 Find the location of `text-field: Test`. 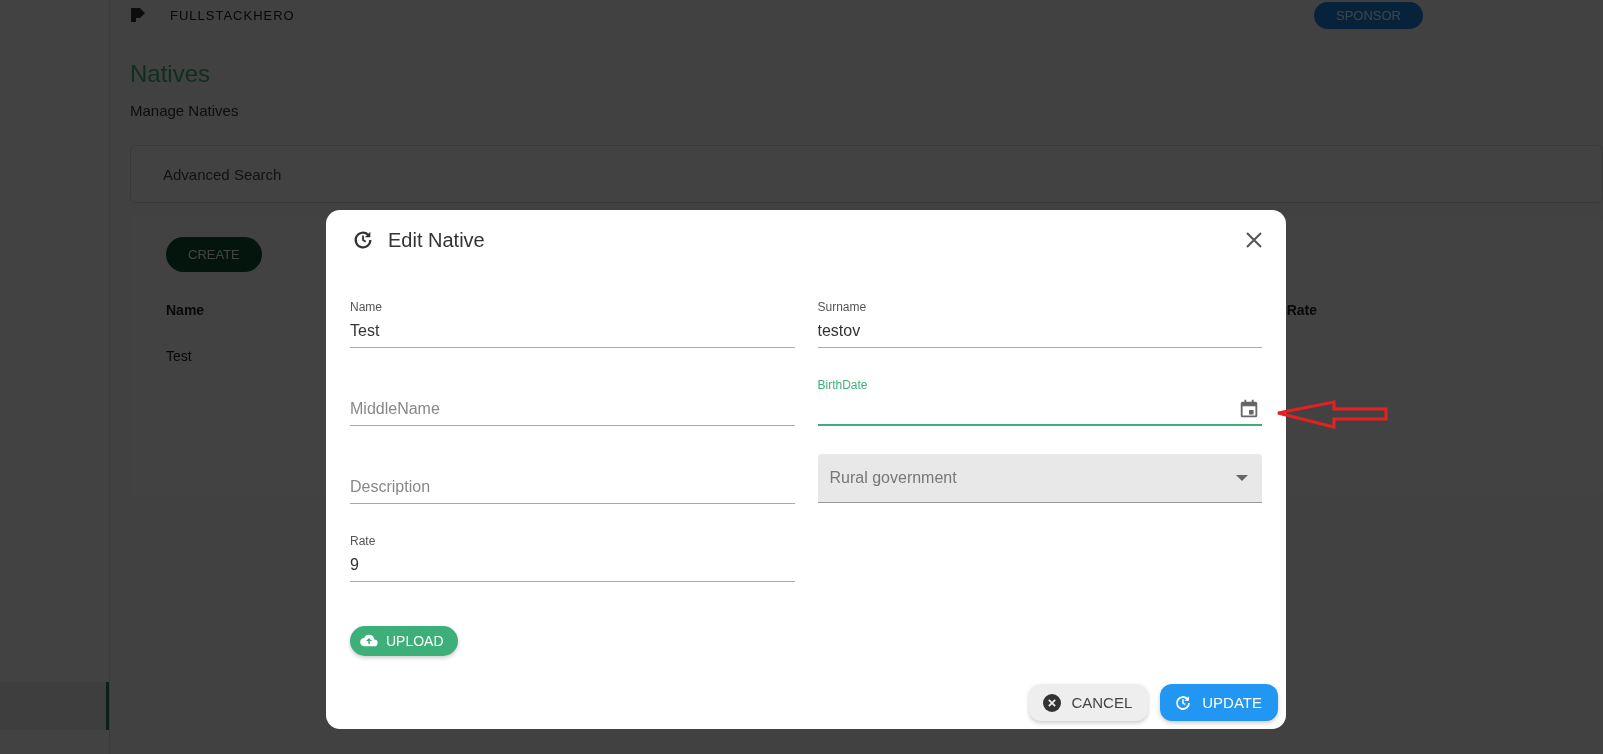

text-field: Test is located at coordinates (572, 334).